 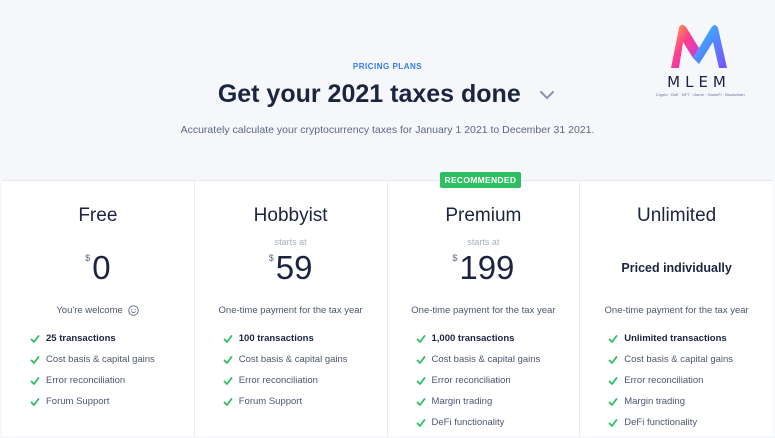 I want to click on feature-label: 25 transactions, so click(x=81, y=338).